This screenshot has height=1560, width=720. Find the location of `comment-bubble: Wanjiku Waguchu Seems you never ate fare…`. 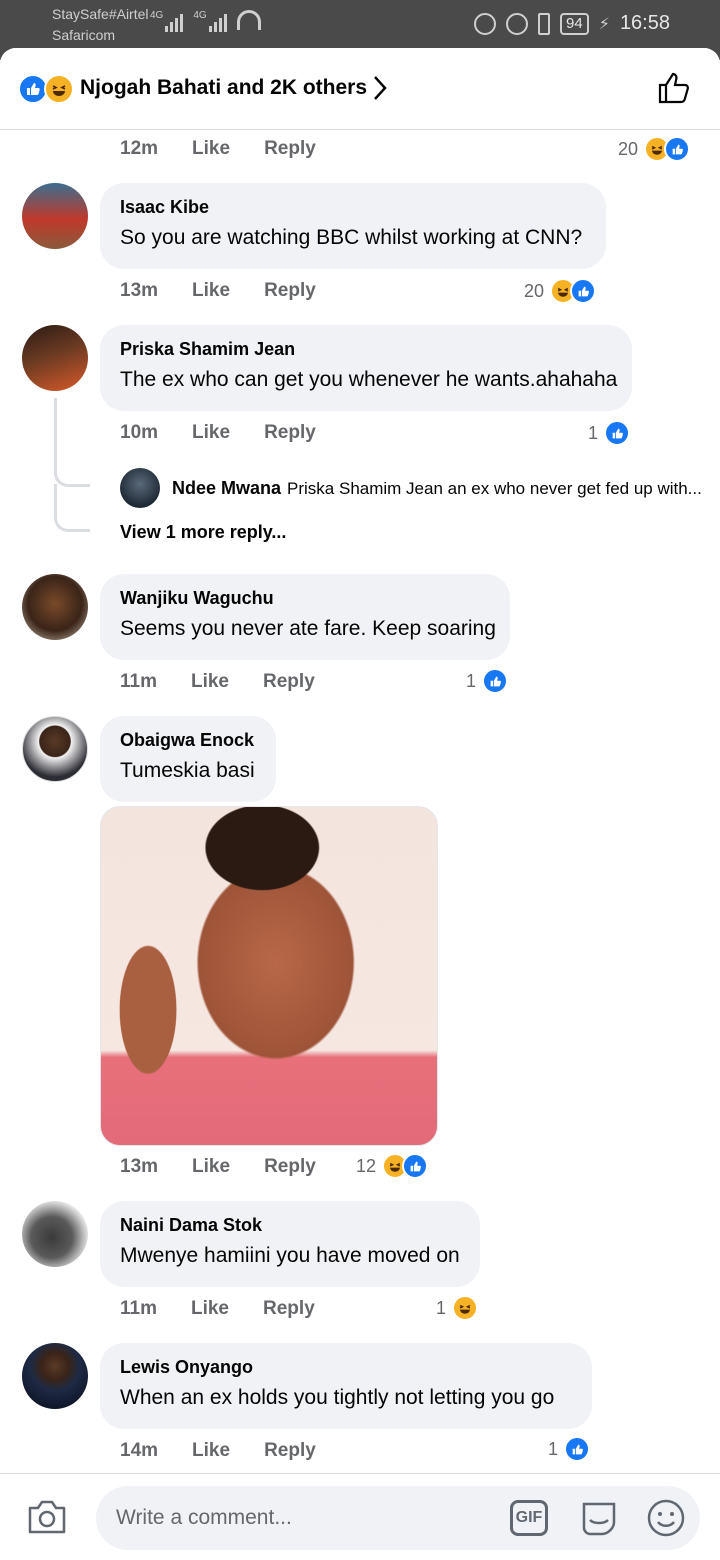

comment-bubble: Wanjiku Waguchu Seems you never ate fare… is located at coordinates (305, 617).